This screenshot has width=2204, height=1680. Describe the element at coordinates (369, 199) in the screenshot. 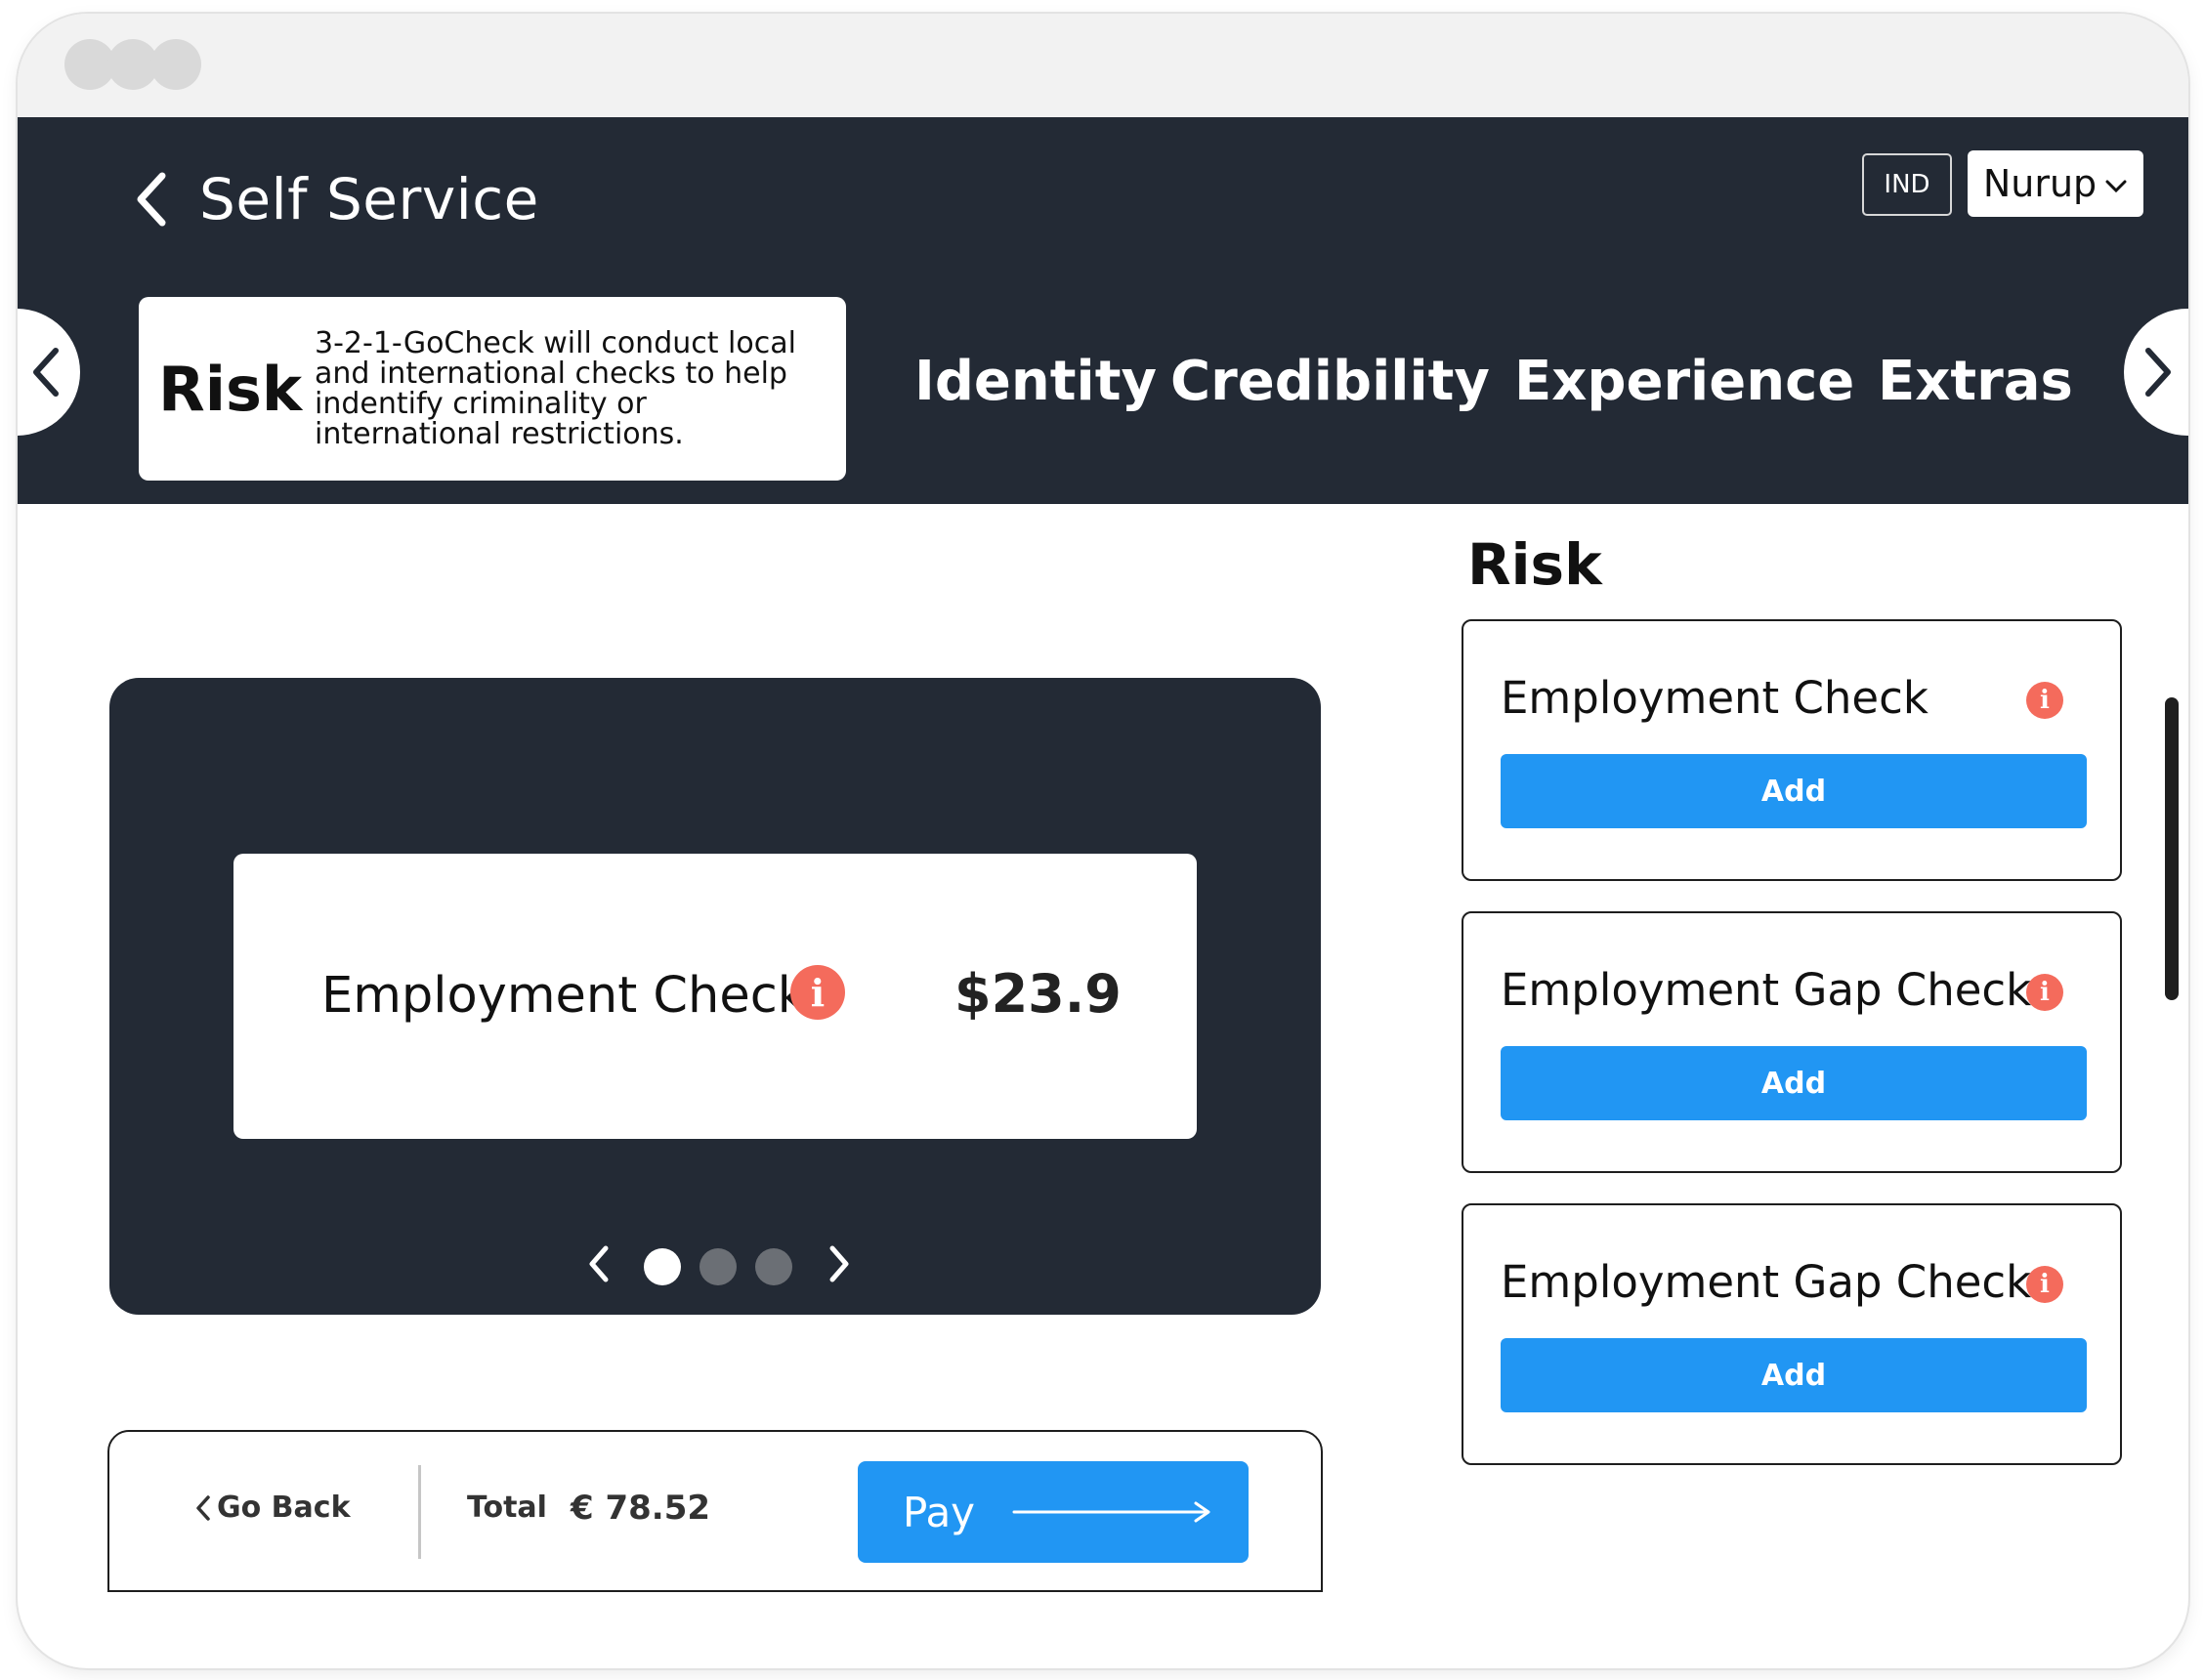

I see `page-title: Self Service` at that location.